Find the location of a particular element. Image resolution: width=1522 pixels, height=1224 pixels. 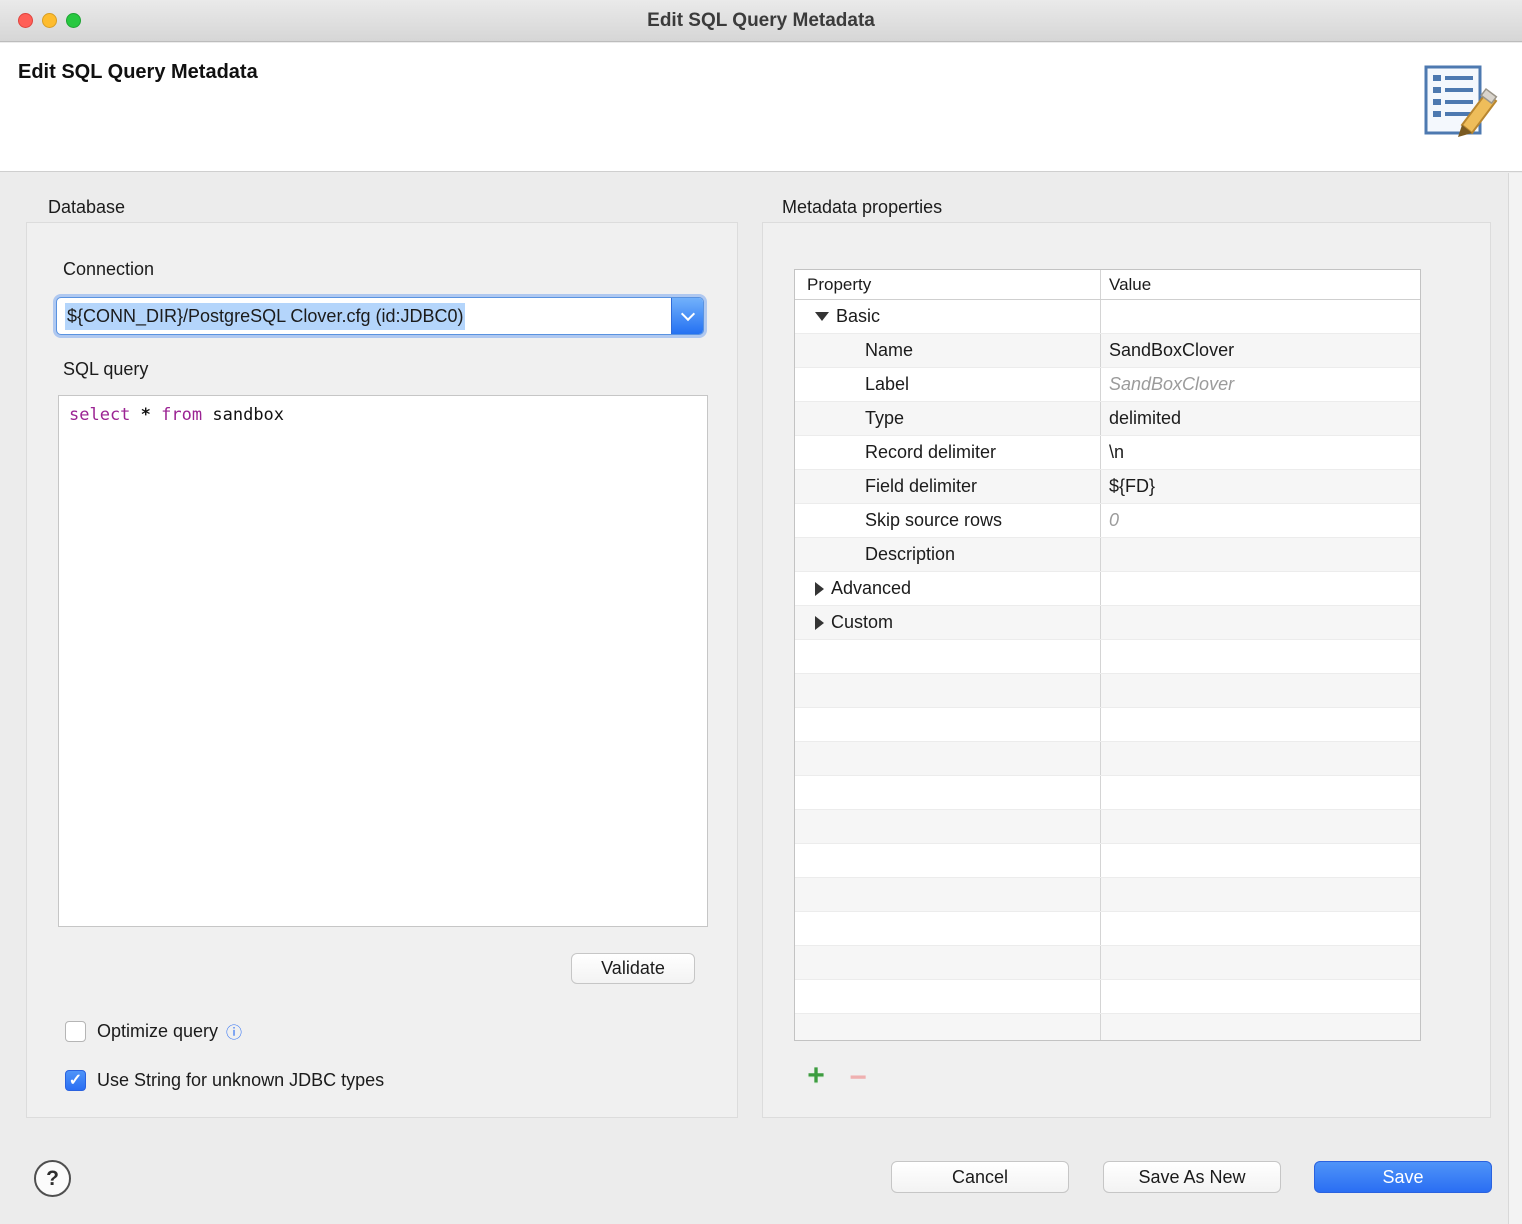

optimize-query-checkbox is located at coordinates (75, 1031).